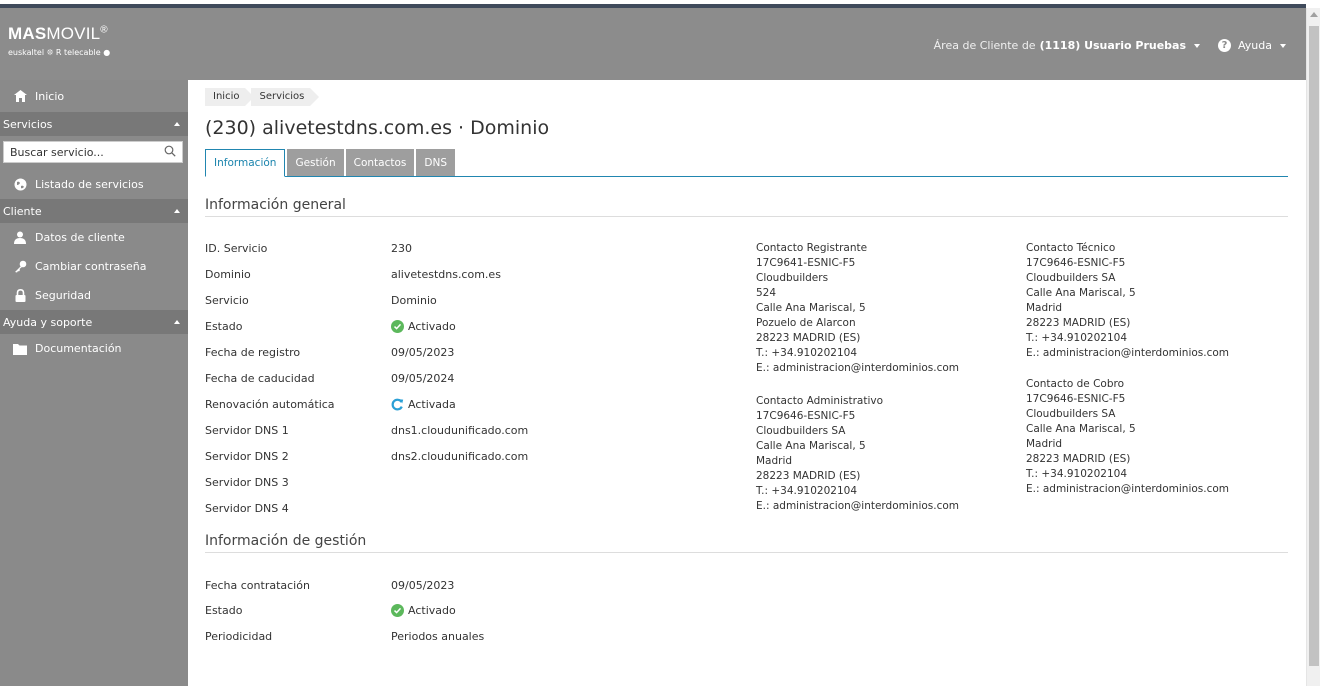 This screenshot has height=686, width=1333. I want to click on info-value: Activado, so click(423, 326).